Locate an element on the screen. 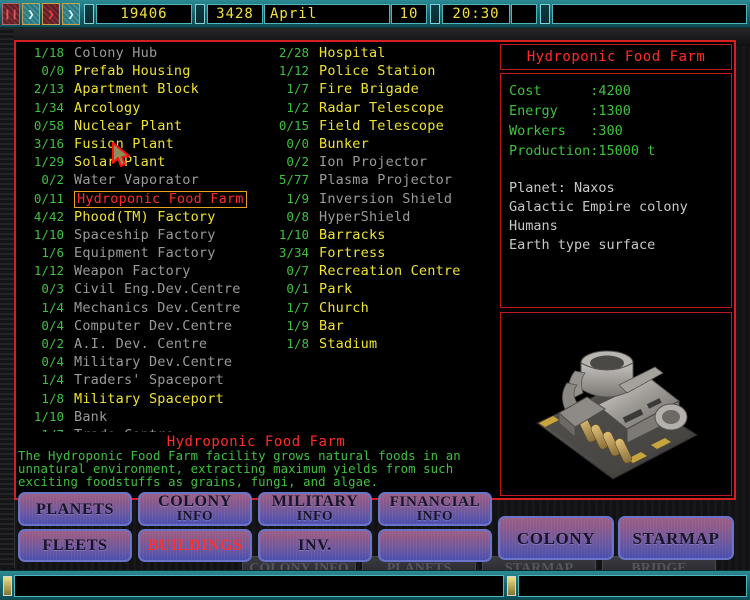 This screenshot has width=750, height=600. building-count: 1/18 is located at coordinates (48, 52).